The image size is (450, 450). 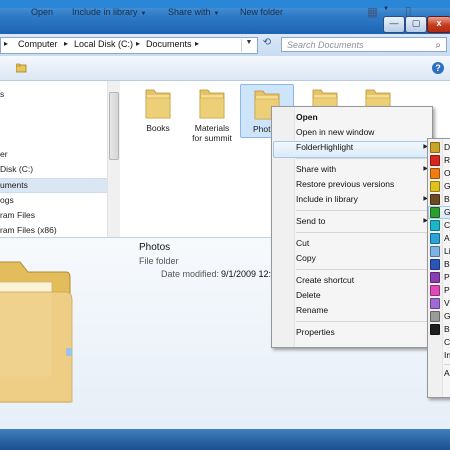 I want to click on breadcrumb-documents: Documents, so click(x=169, y=44).